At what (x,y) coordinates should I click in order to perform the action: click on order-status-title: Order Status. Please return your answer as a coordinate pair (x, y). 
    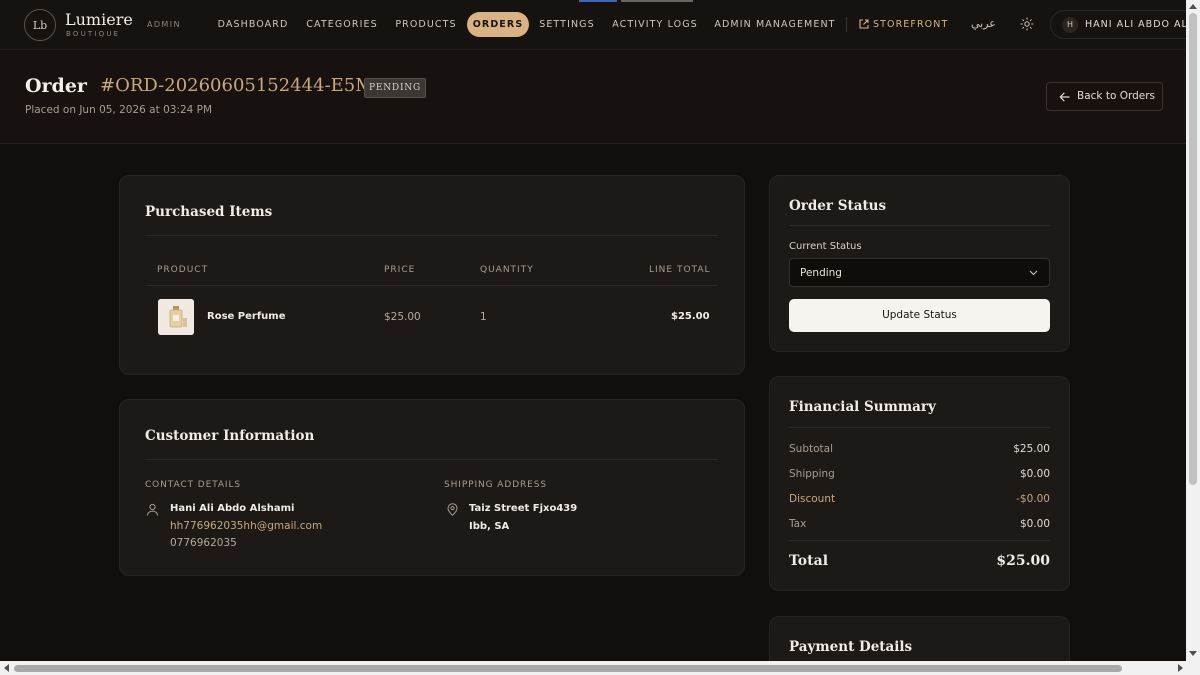
    Looking at the image, I should click on (838, 206).